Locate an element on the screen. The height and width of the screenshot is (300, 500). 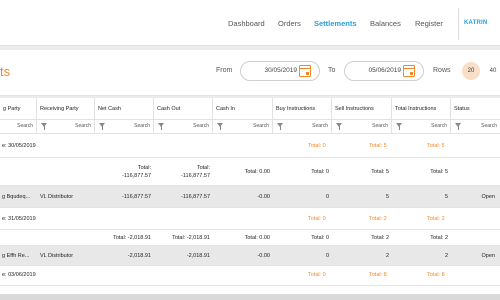
group-header-row: e: 31/05/2019 Total: 0 Total: 2 Total: 2 is located at coordinates (250, 219).